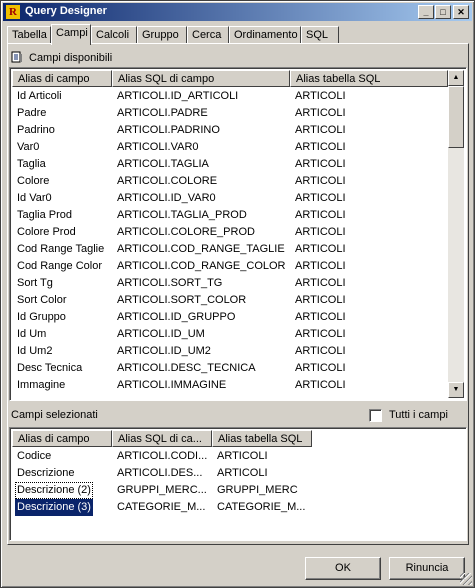 The width and height of the screenshot is (475, 588). Describe the element at coordinates (35, 351) in the screenshot. I see `field-alias-cell: Id Um2` at that location.